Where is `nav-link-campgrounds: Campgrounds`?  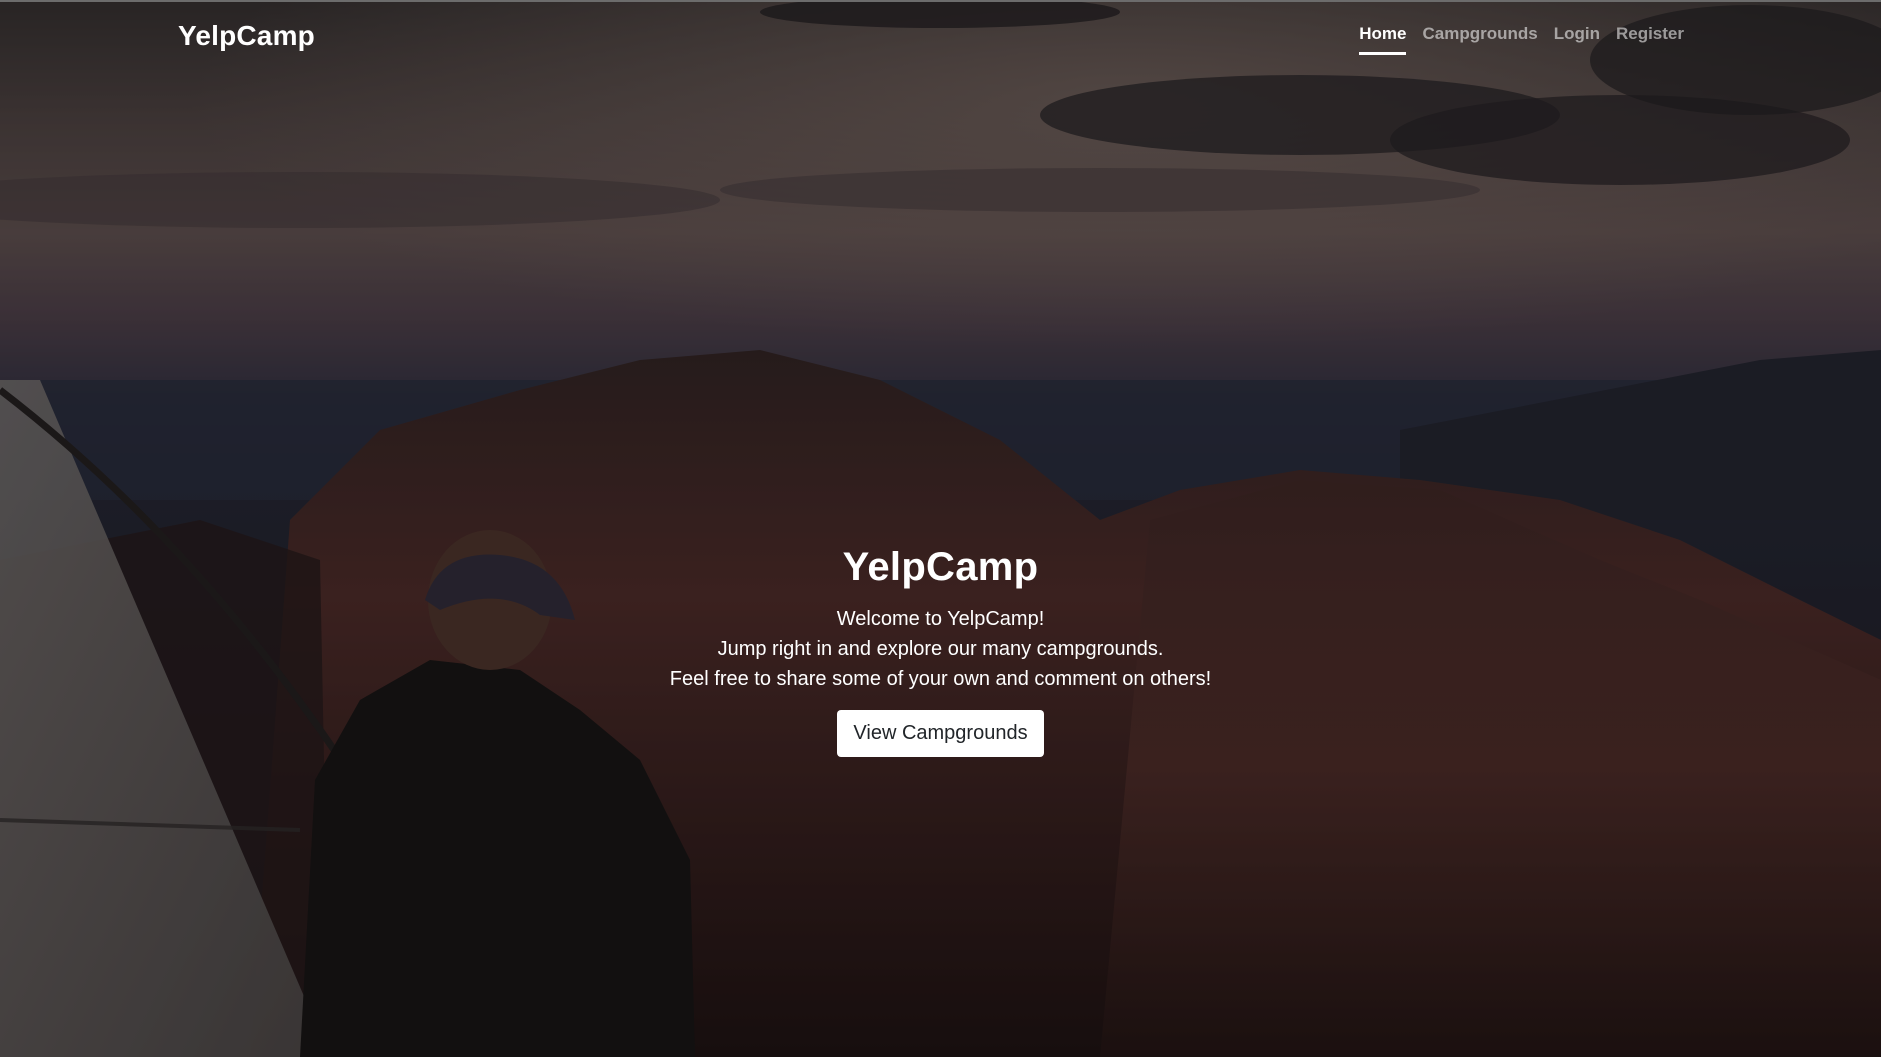 nav-link-campgrounds: Campgrounds is located at coordinates (1479, 39).